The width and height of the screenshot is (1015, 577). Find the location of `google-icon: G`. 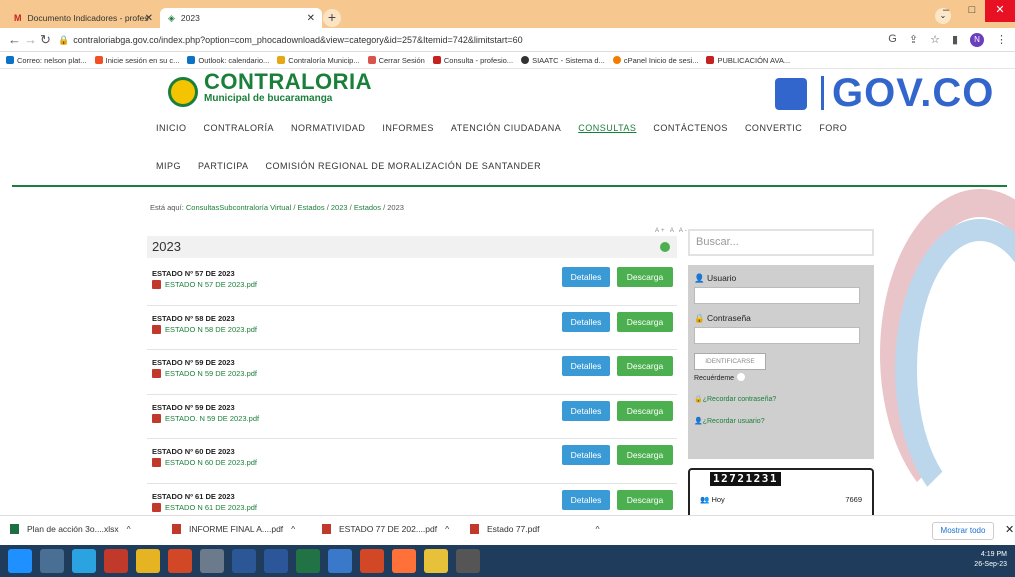

google-icon: G is located at coordinates (892, 40).